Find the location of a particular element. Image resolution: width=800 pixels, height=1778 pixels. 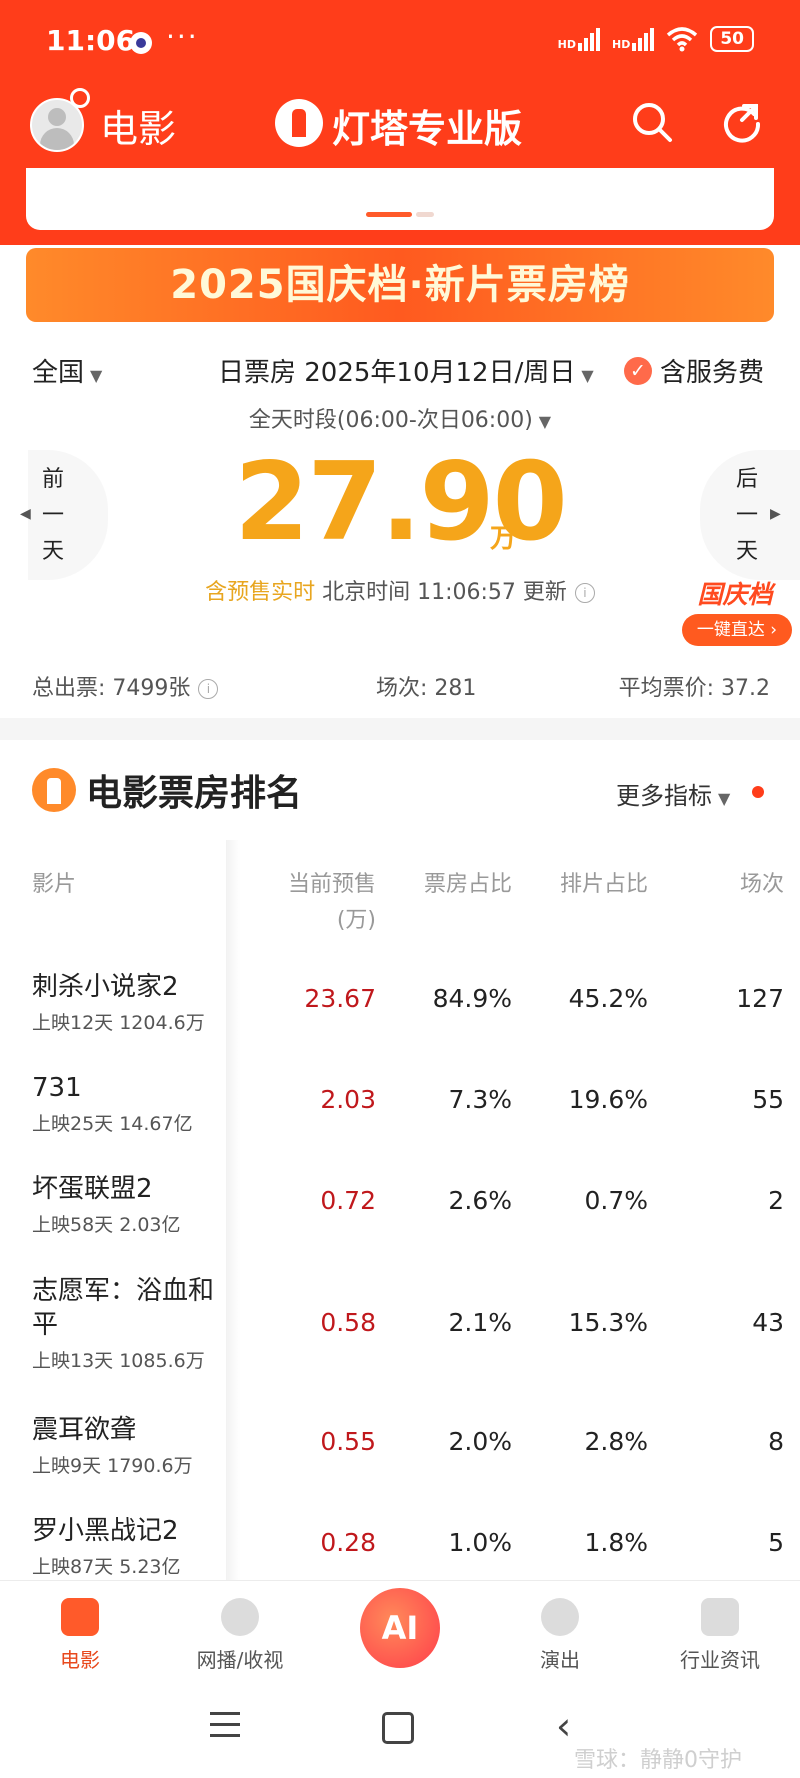

section-title: 电影 is located at coordinates (138, 125).